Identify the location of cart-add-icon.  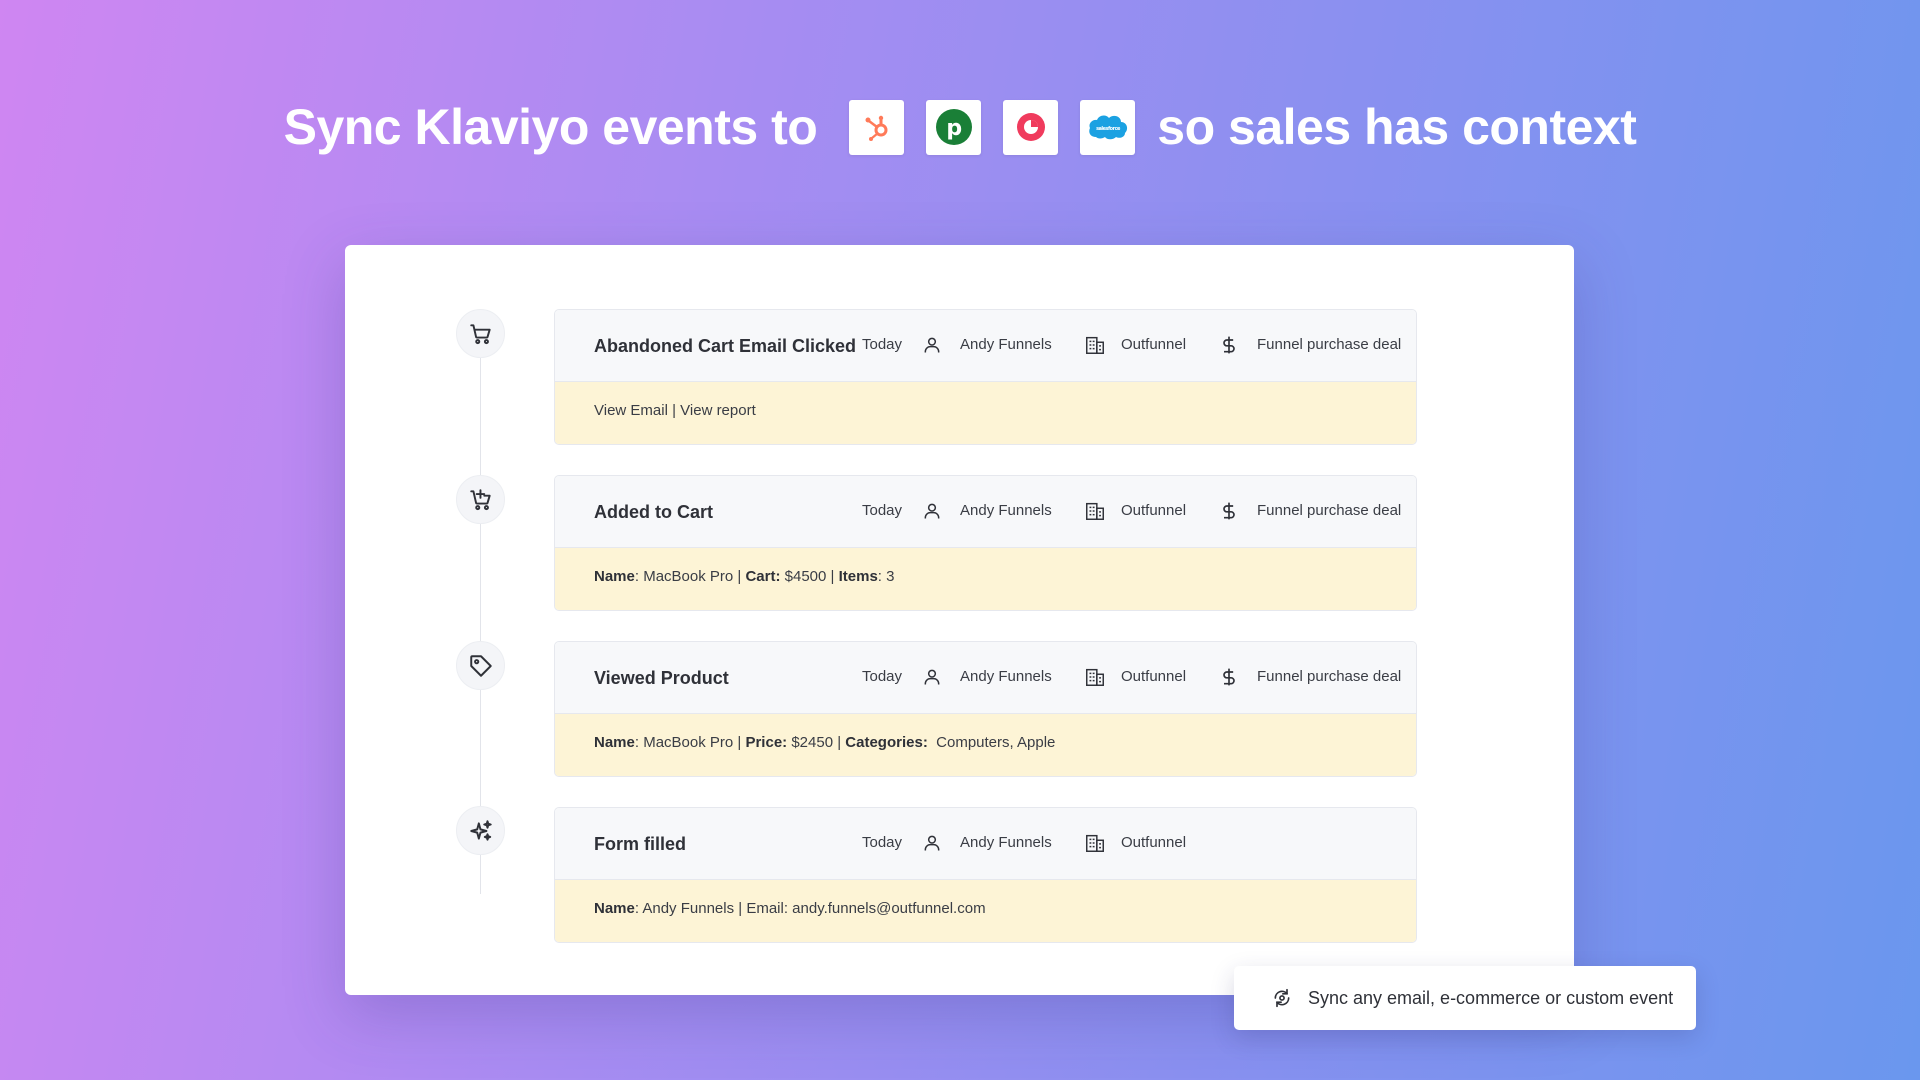
(480, 499).